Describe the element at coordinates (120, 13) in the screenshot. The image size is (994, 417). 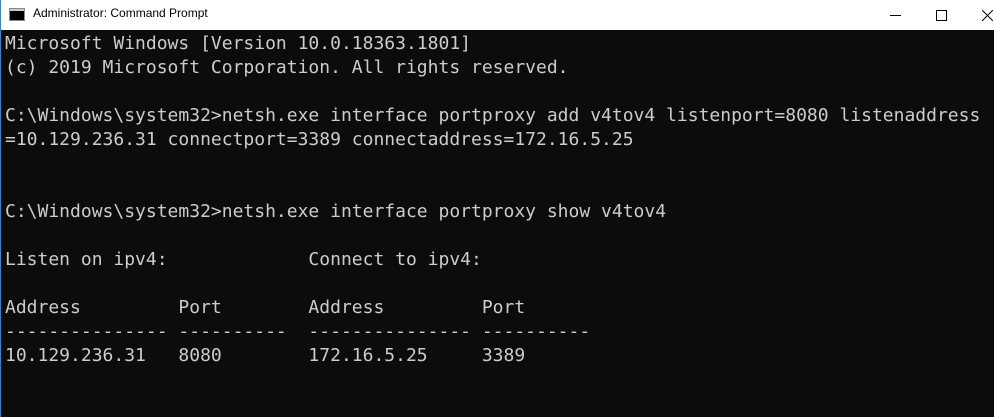
I see `window-title: Administrator: Command Prompt` at that location.